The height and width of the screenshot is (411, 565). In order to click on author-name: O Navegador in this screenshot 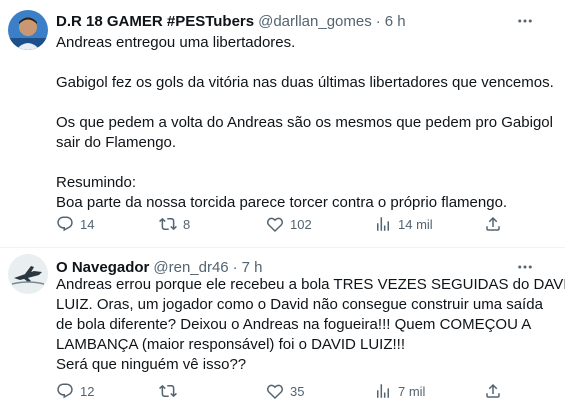, I will do `click(102, 267)`.